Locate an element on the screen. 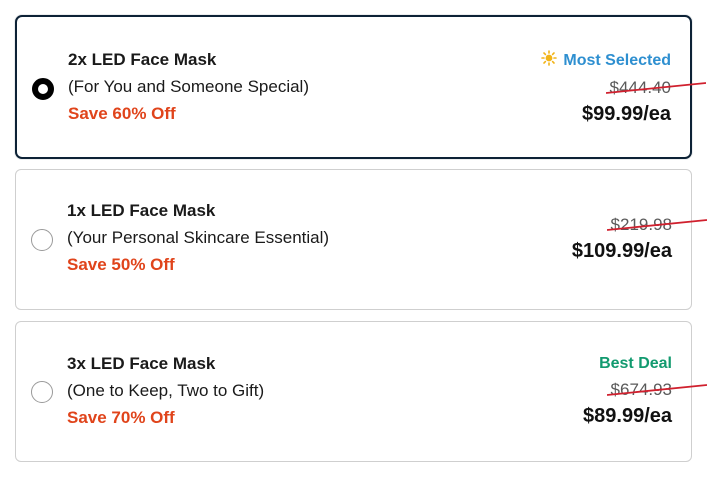 This screenshot has height=477, width=712. unit-price: $109.99/ea is located at coordinates (621, 251).